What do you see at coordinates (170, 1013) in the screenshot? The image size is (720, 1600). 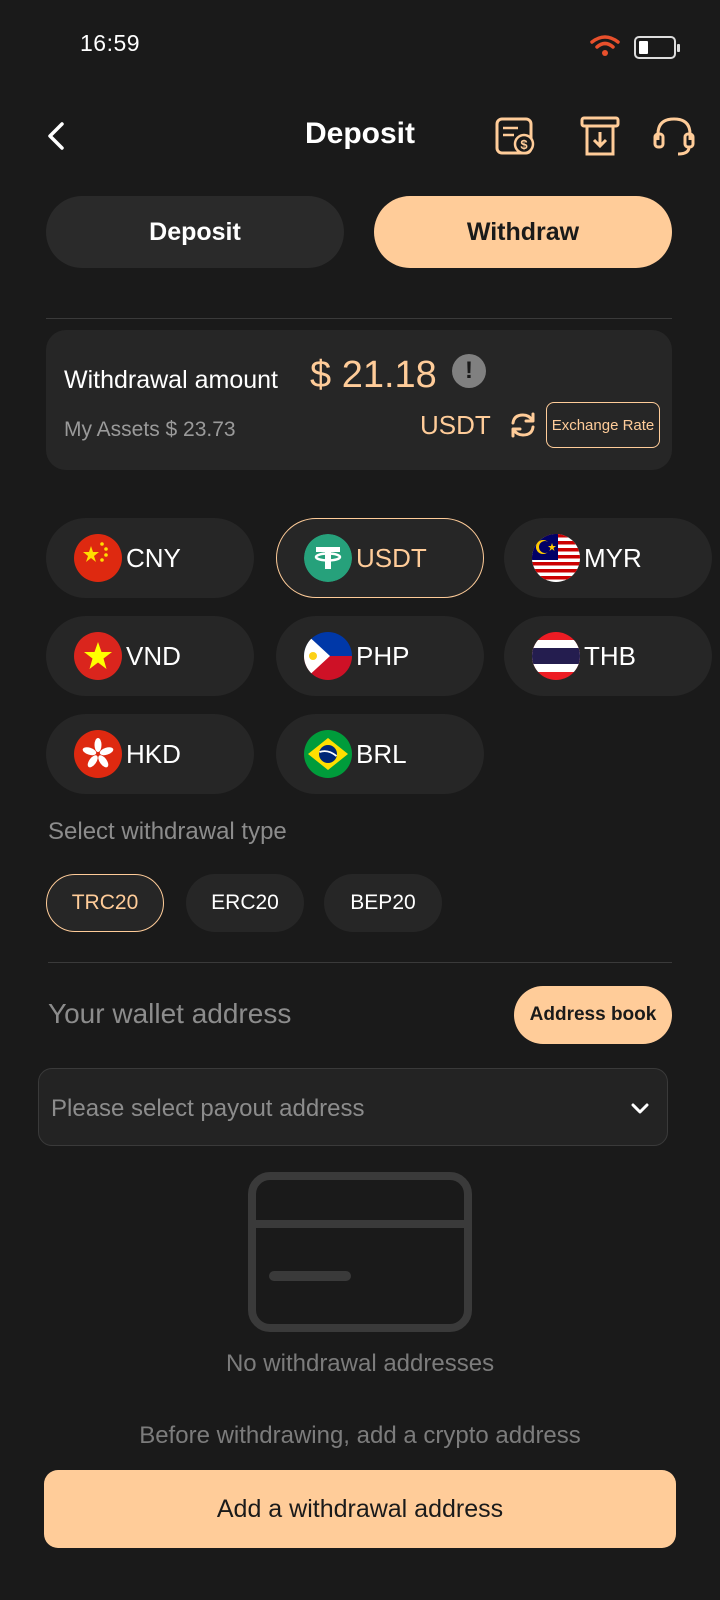 I see `wallet-address-label: Your wallet address` at bounding box center [170, 1013].